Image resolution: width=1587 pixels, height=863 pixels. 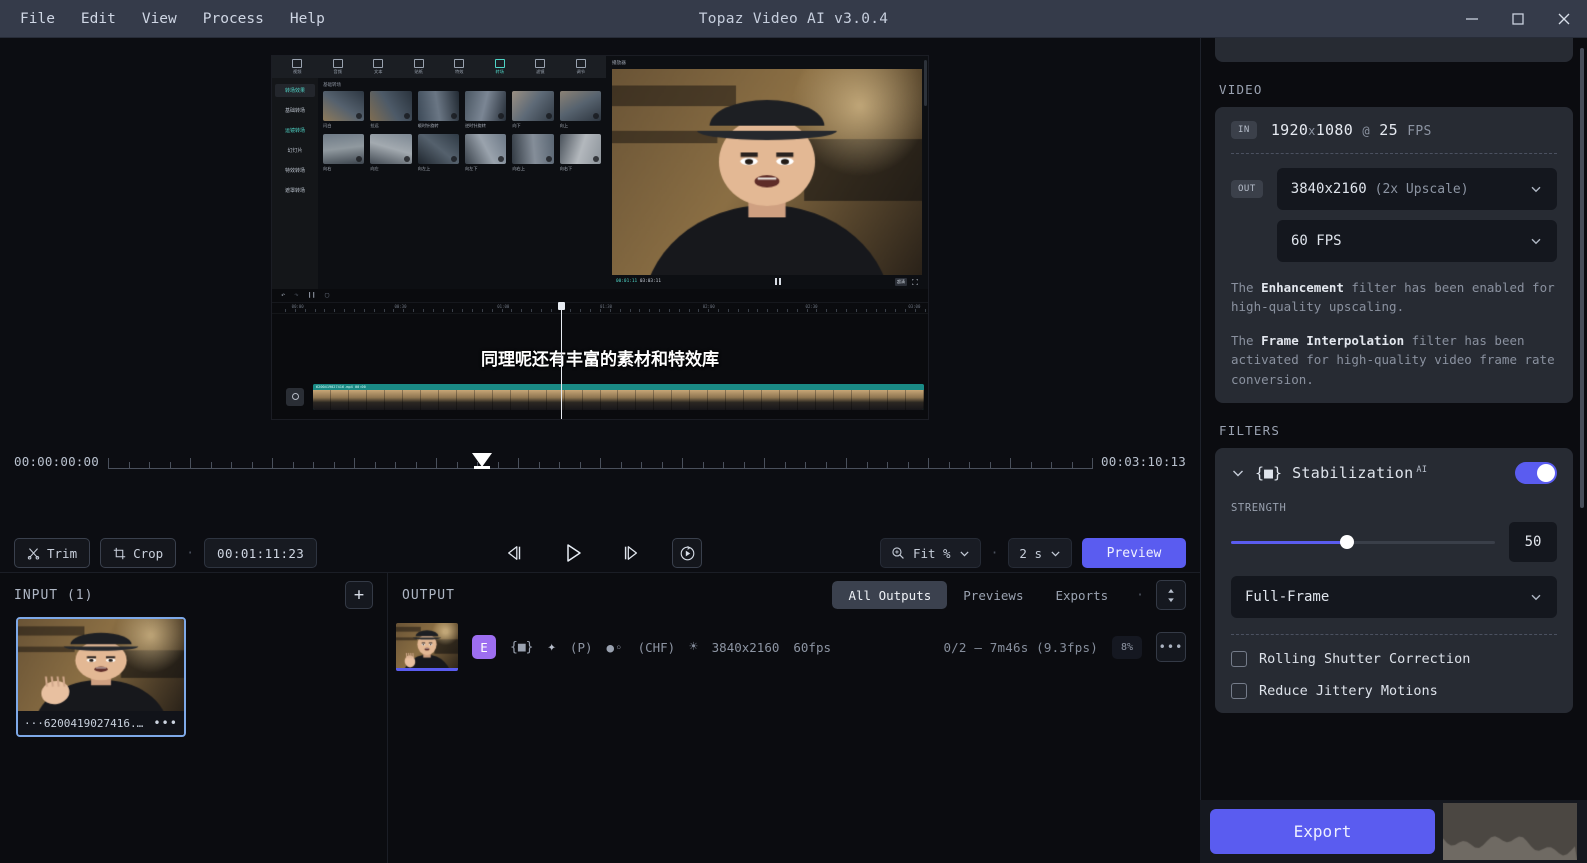 I want to click on zoom-select: Fit %, so click(x=930, y=553).